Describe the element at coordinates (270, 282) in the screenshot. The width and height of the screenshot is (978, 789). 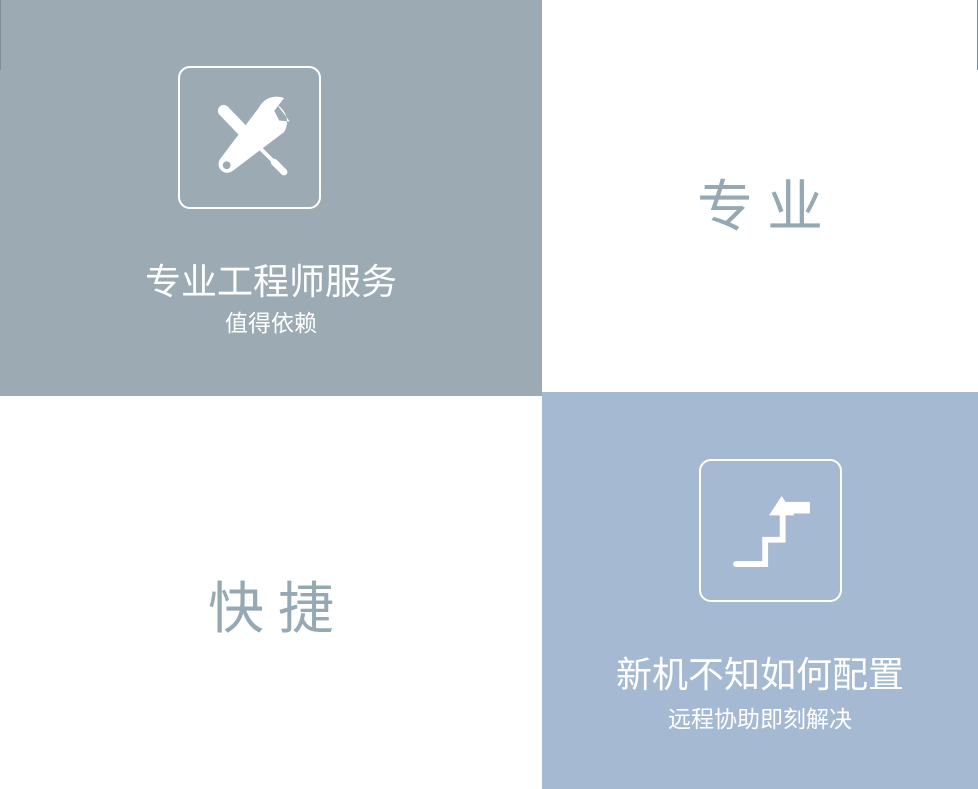
I see `engineer-service-title: 专业工程师服务` at that location.